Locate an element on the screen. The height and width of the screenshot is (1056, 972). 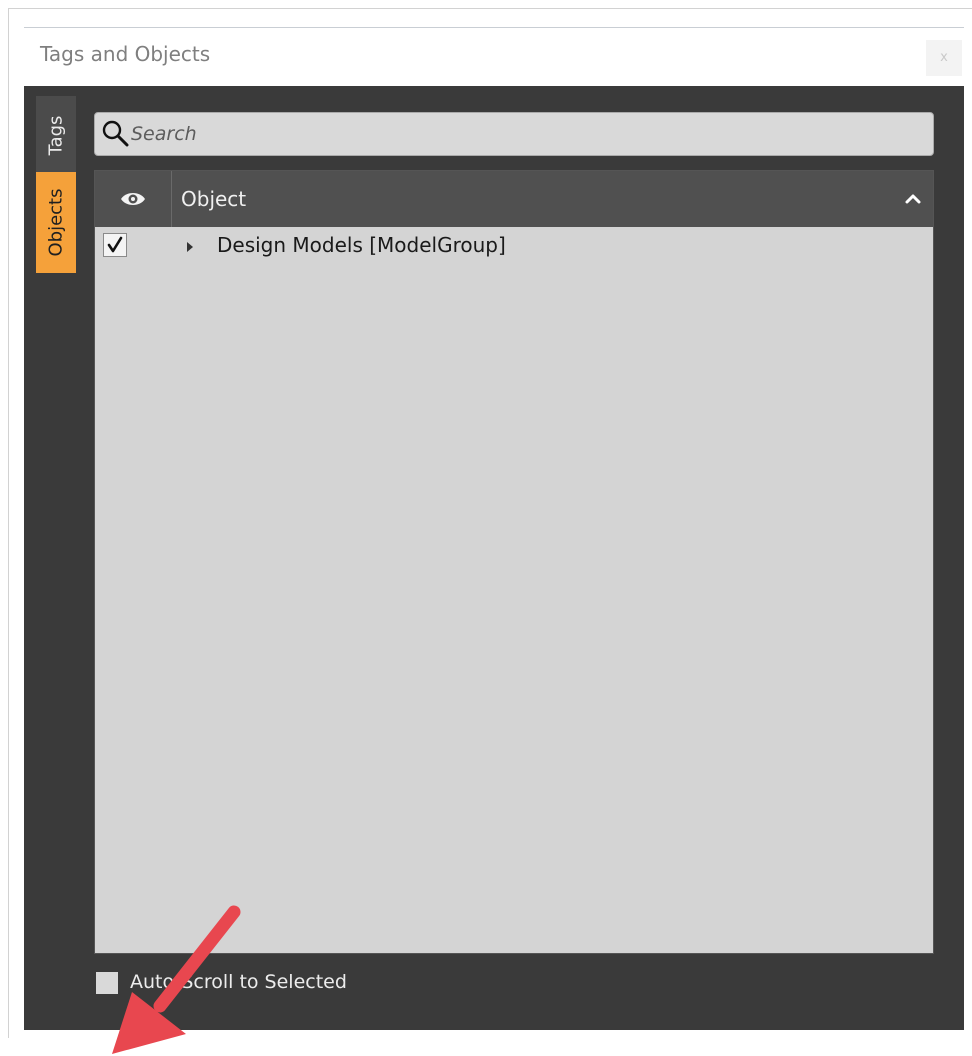
annotation-arrow is located at coordinates (176, 979).